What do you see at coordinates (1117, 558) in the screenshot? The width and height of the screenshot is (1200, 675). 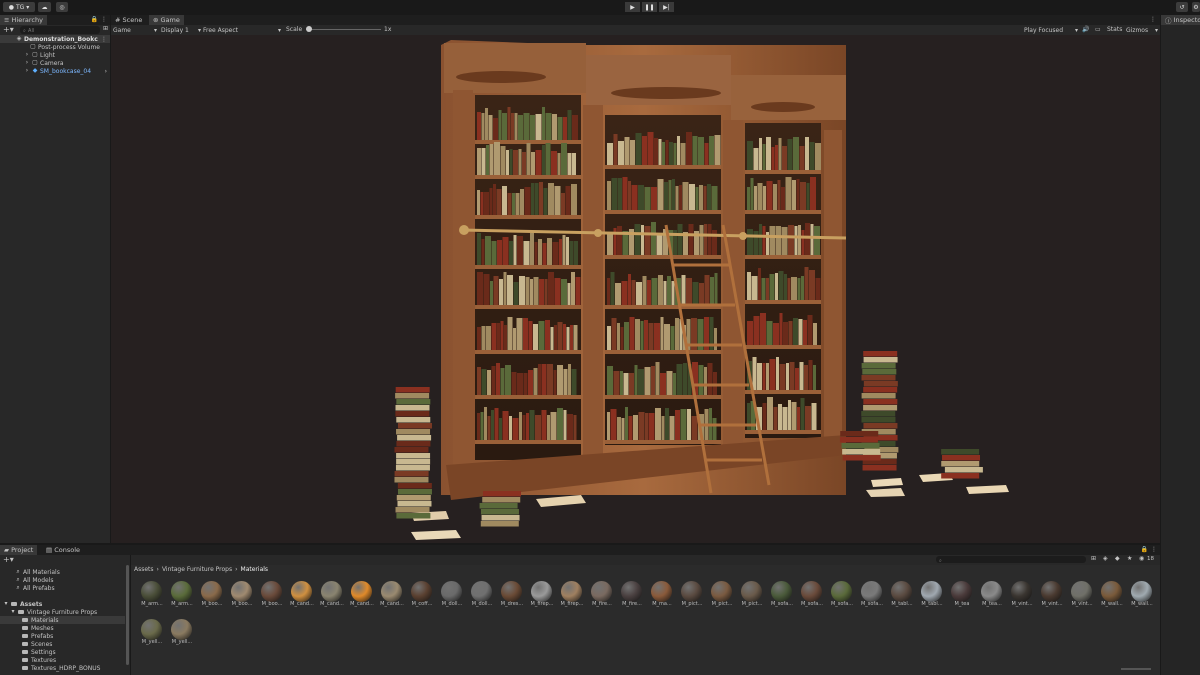 I see `tag-icon: ◆` at bounding box center [1117, 558].